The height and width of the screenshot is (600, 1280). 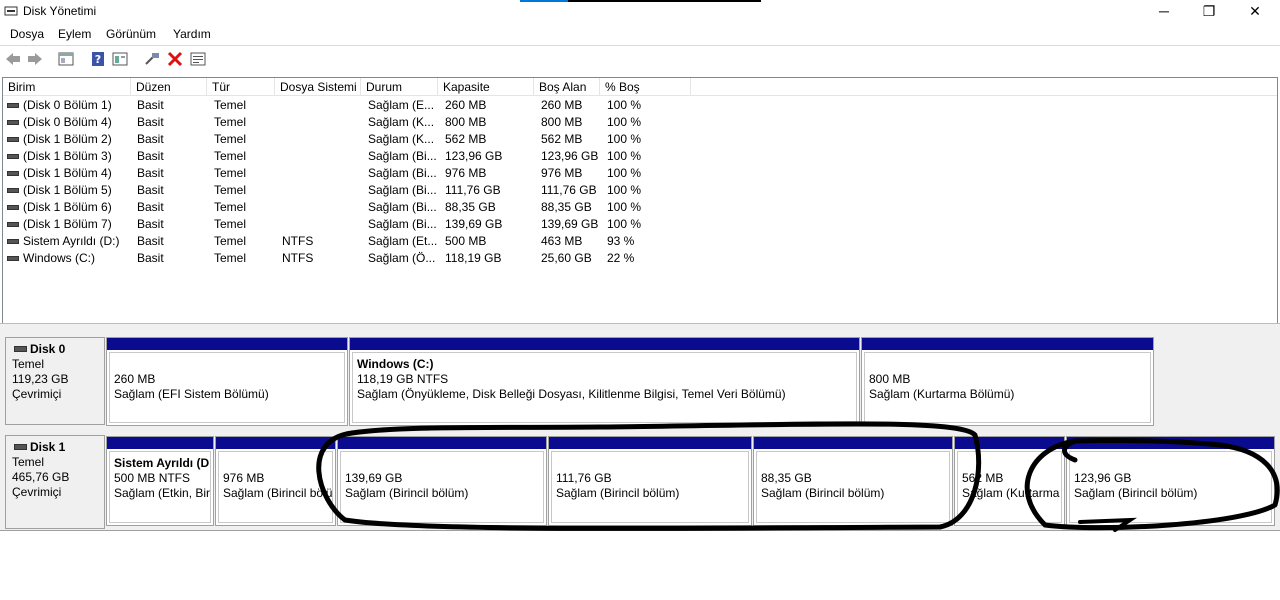 What do you see at coordinates (399, 87) in the screenshot?
I see `column-durum: Durum` at bounding box center [399, 87].